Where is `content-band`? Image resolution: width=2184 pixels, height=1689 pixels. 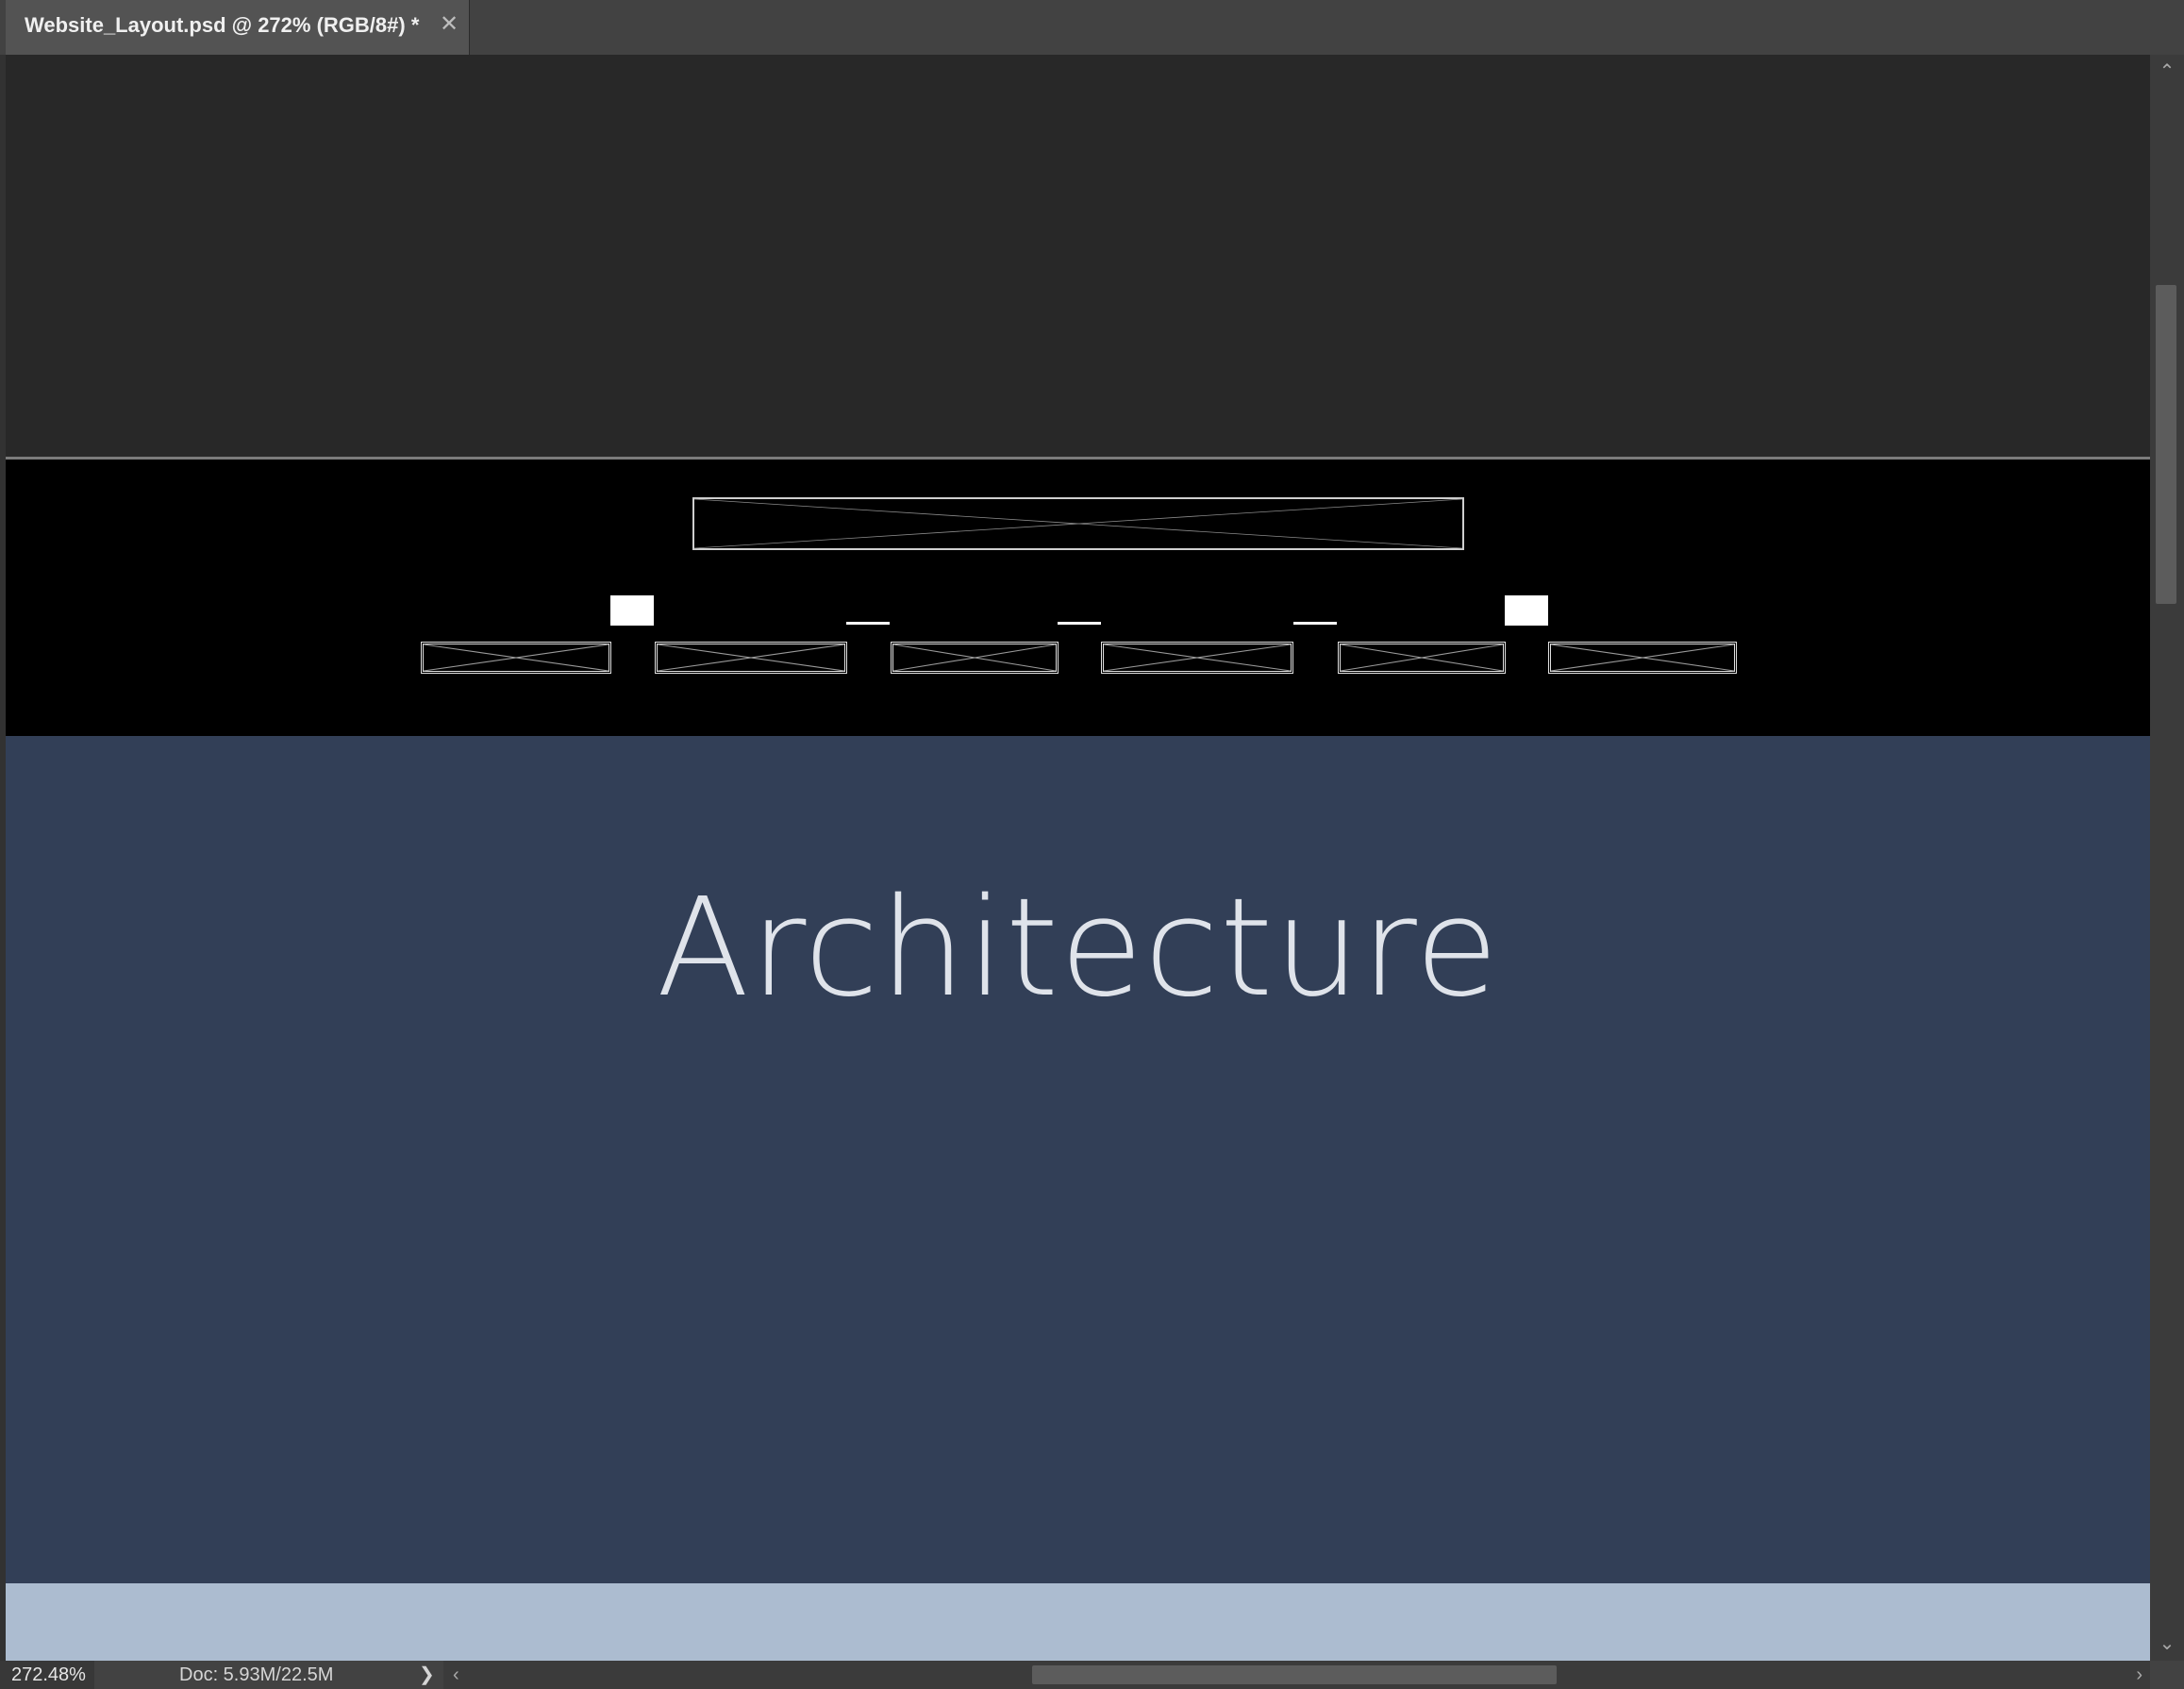 content-band is located at coordinates (1078, 1622).